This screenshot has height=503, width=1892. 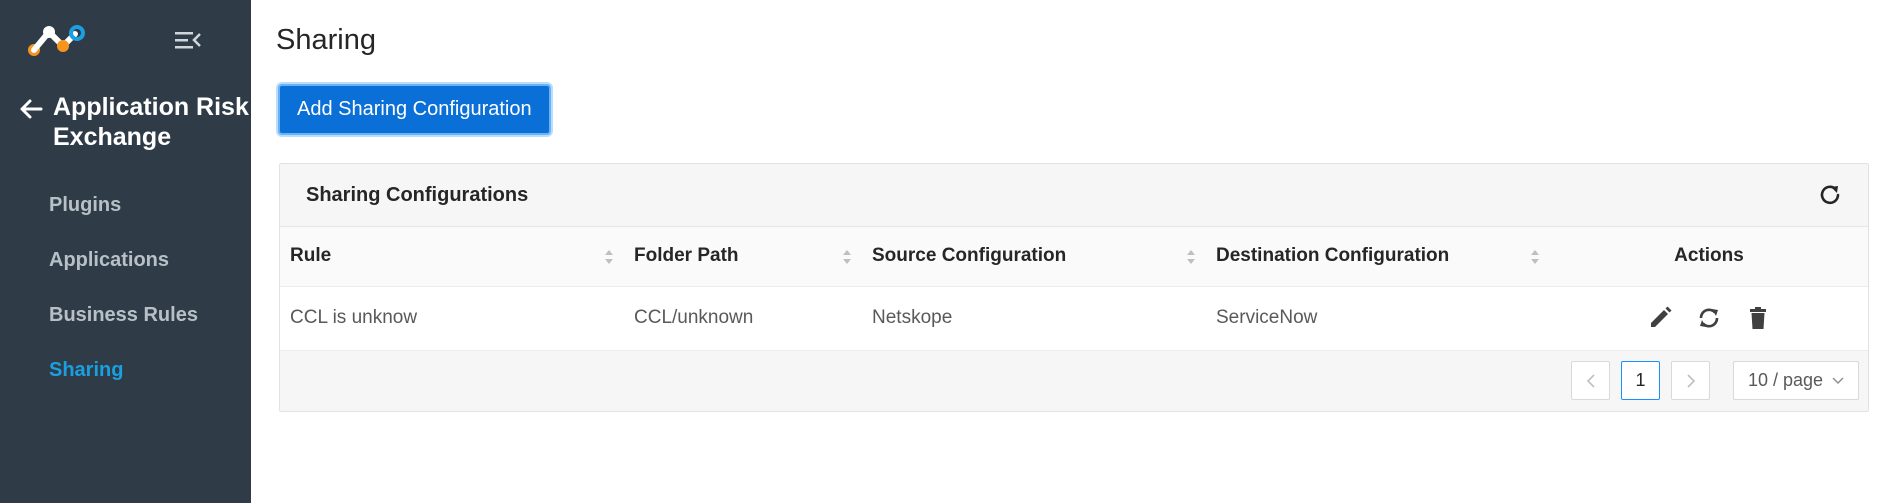 I want to click on cell-actions, so click(x=1709, y=318).